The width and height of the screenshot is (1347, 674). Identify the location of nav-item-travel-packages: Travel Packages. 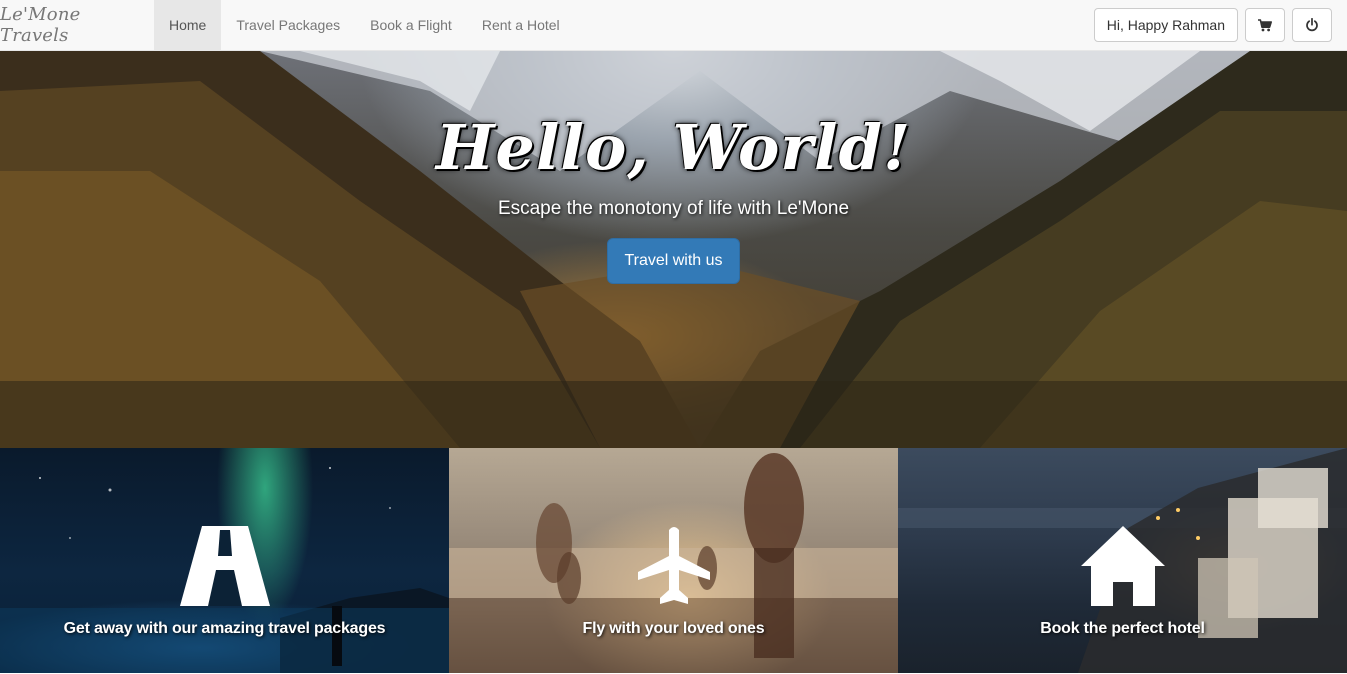
(288, 25).